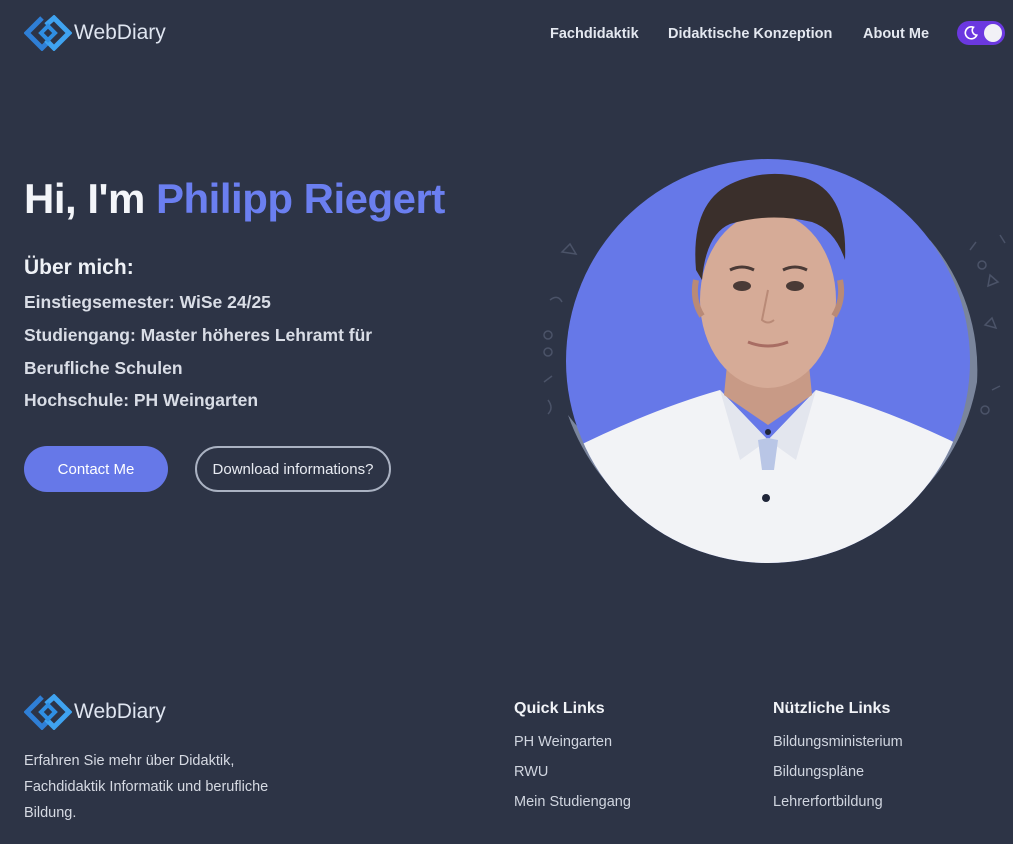 This screenshot has width=1013, height=844. I want to click on moon-icon, so click(971, 32).